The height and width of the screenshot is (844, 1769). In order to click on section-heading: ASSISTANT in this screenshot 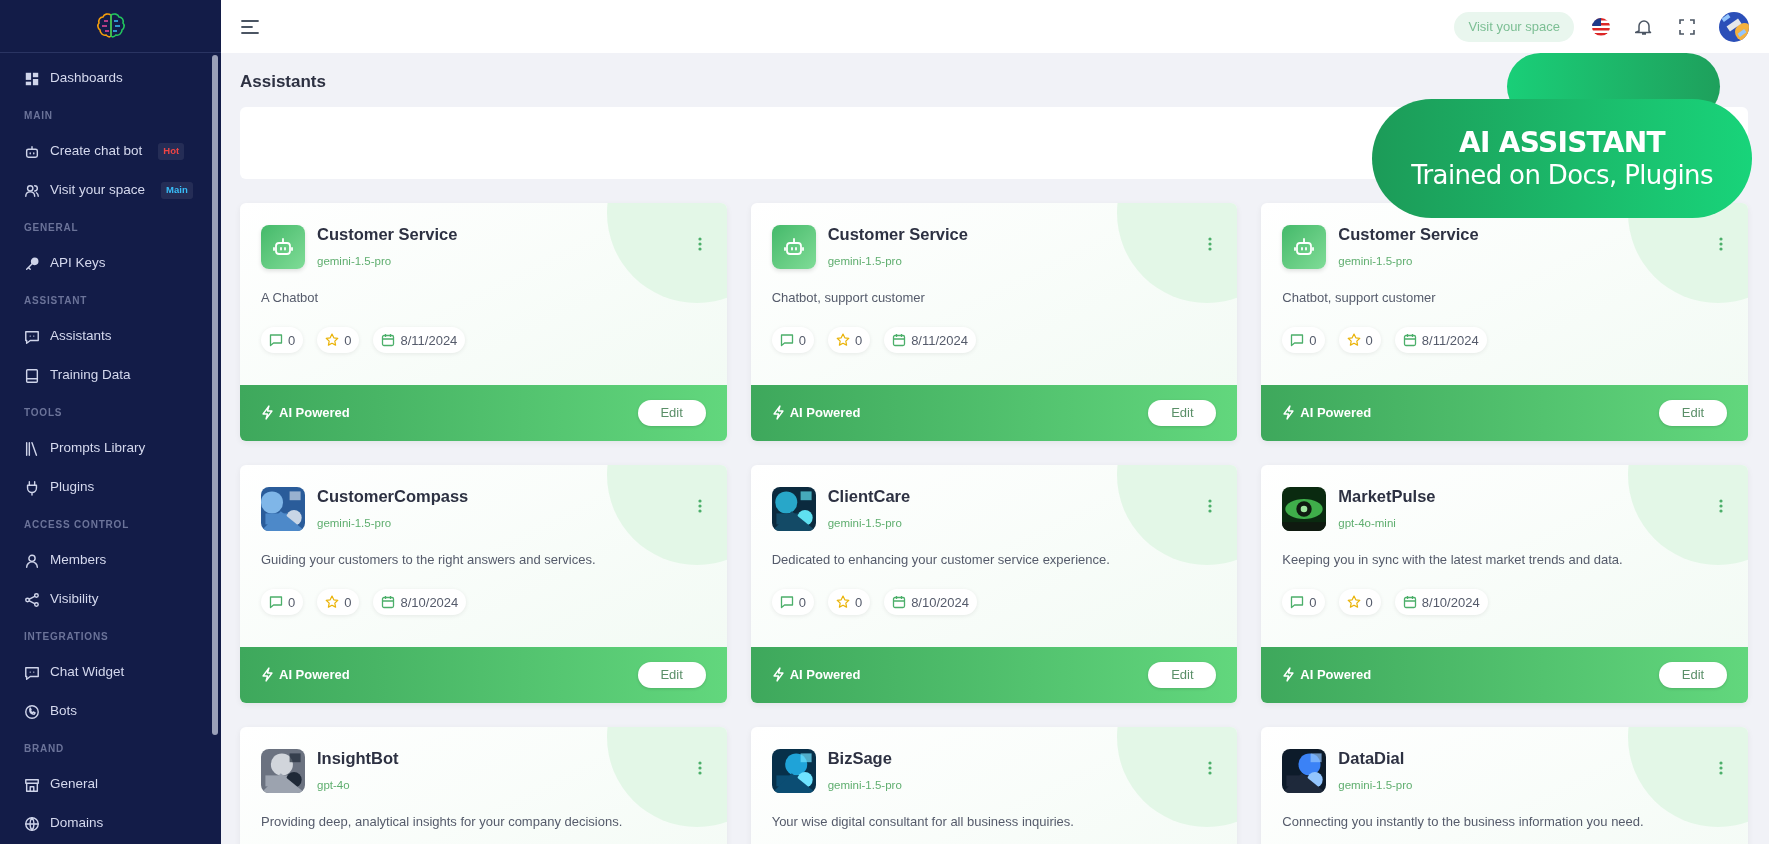, I will do `click(56, 300)`.